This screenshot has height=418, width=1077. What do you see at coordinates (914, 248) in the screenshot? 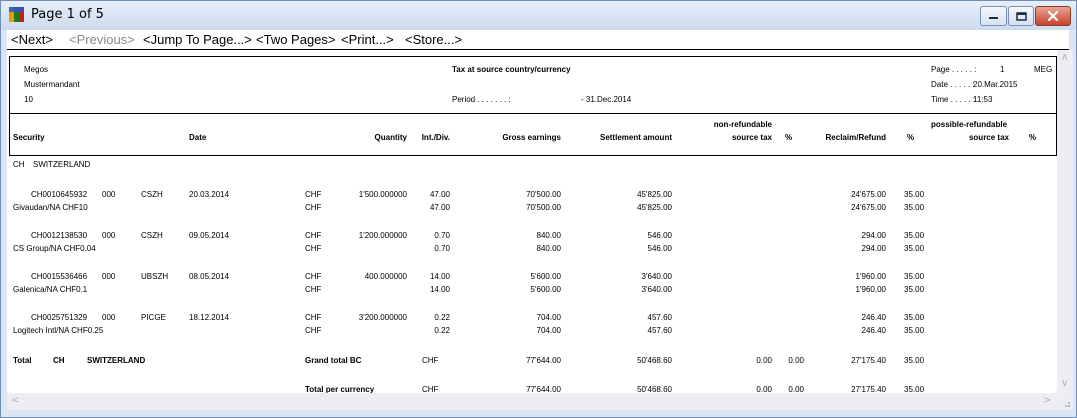
I see `row-pct-subtotal: 35.00` at bounding box center [914, 248].